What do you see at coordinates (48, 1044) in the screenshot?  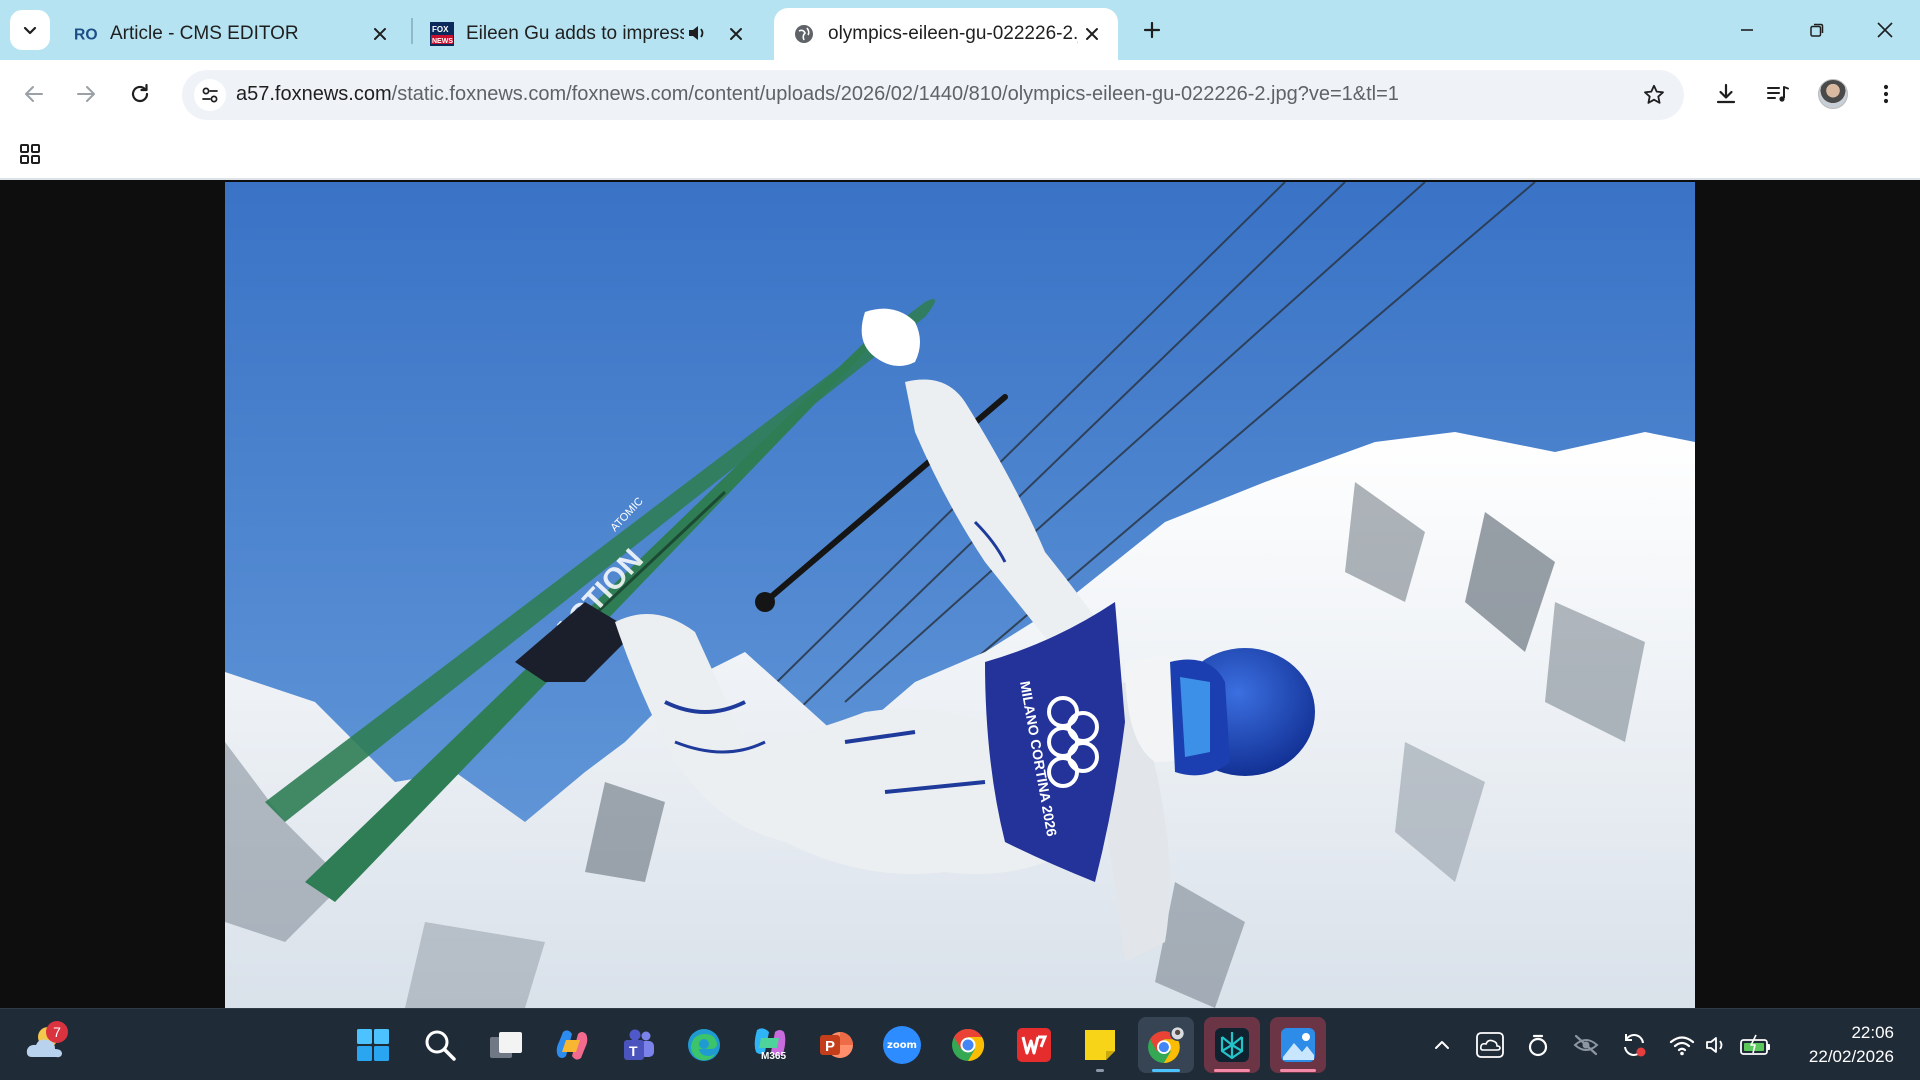 I see `weather-widget: 7` at bounding box center [48, 1044].